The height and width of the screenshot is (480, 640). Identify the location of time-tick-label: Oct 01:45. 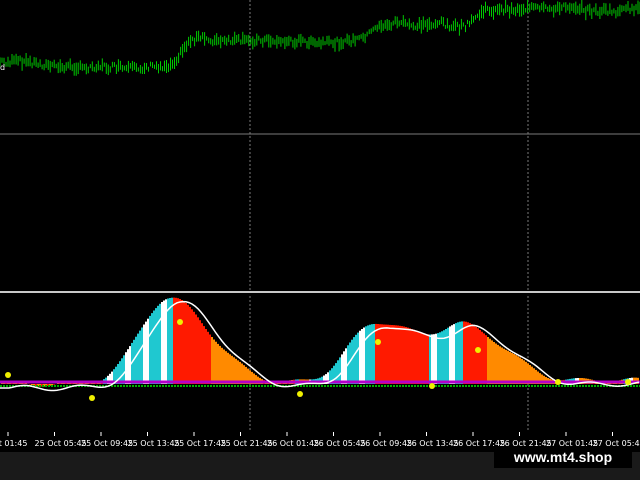
(13, 443).